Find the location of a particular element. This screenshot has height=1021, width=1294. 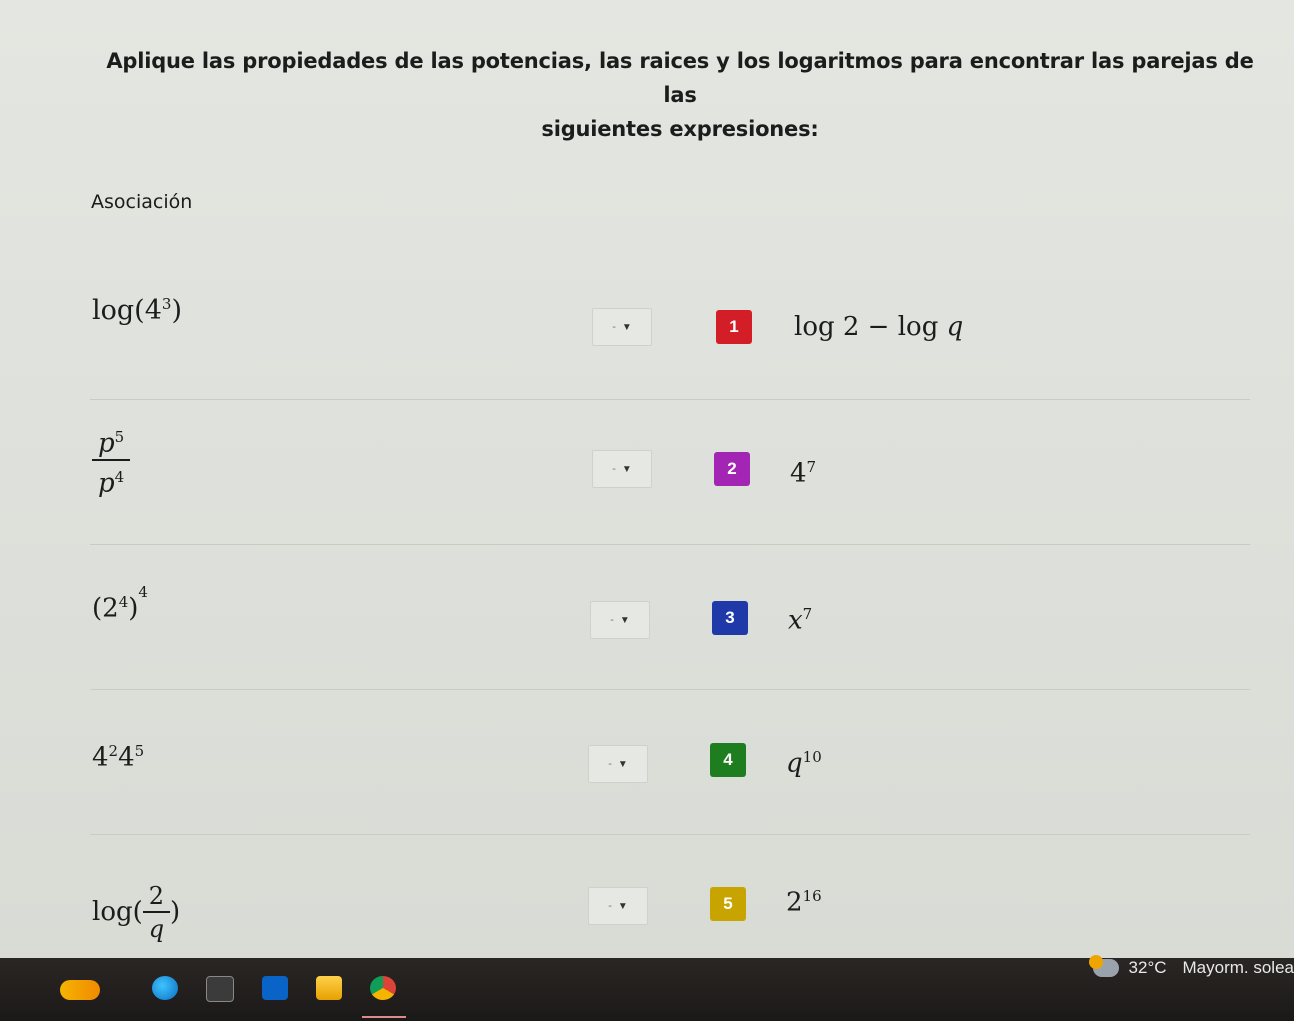

answer-select-5: - ▼ is located at coordinates (618, 906).